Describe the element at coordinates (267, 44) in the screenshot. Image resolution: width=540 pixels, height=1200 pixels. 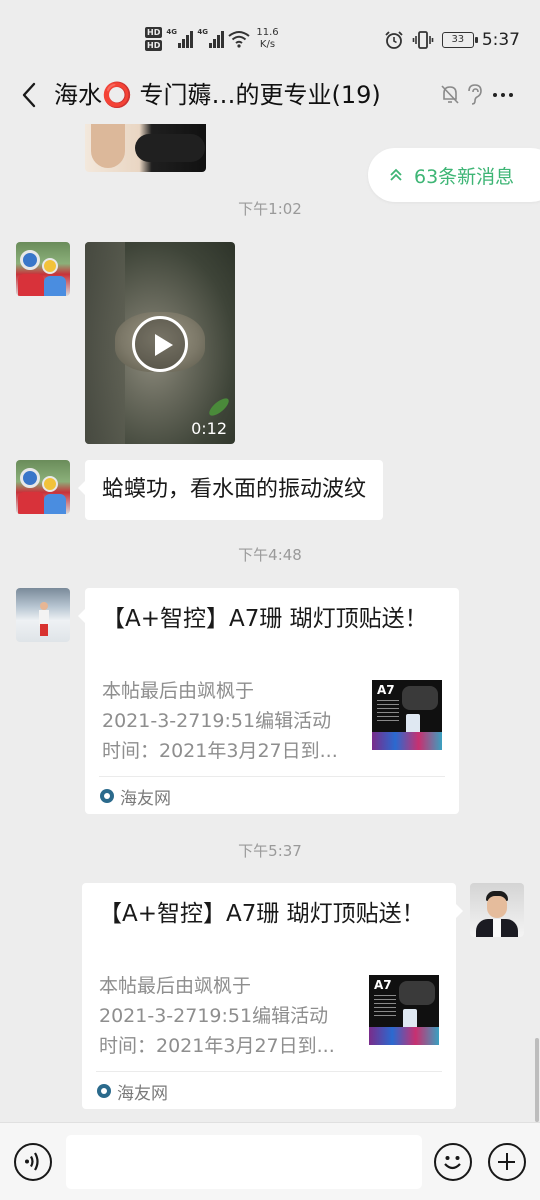
I see `speed-unit: K/s` at that location.